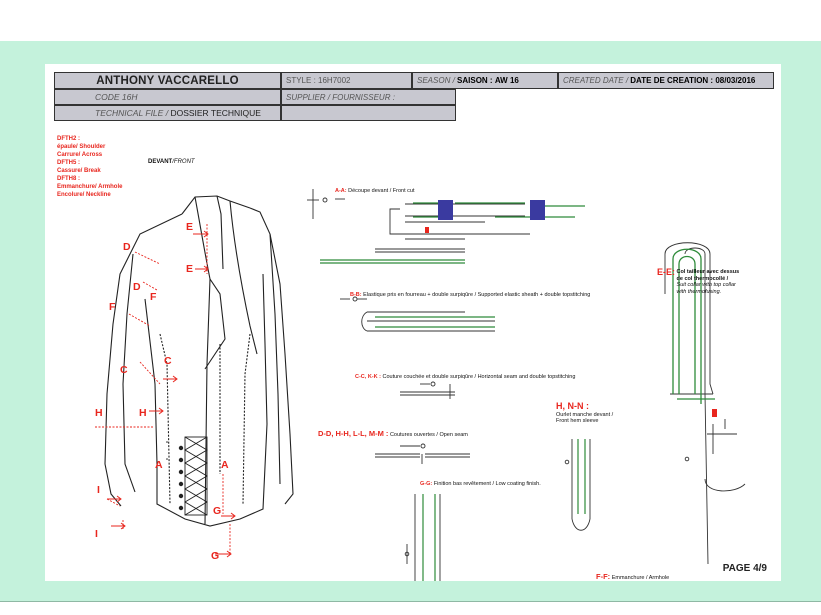 This screenshot has height=615, width=821. I want to click on created-prefix: CREATED DATE /, so click(596, 80).